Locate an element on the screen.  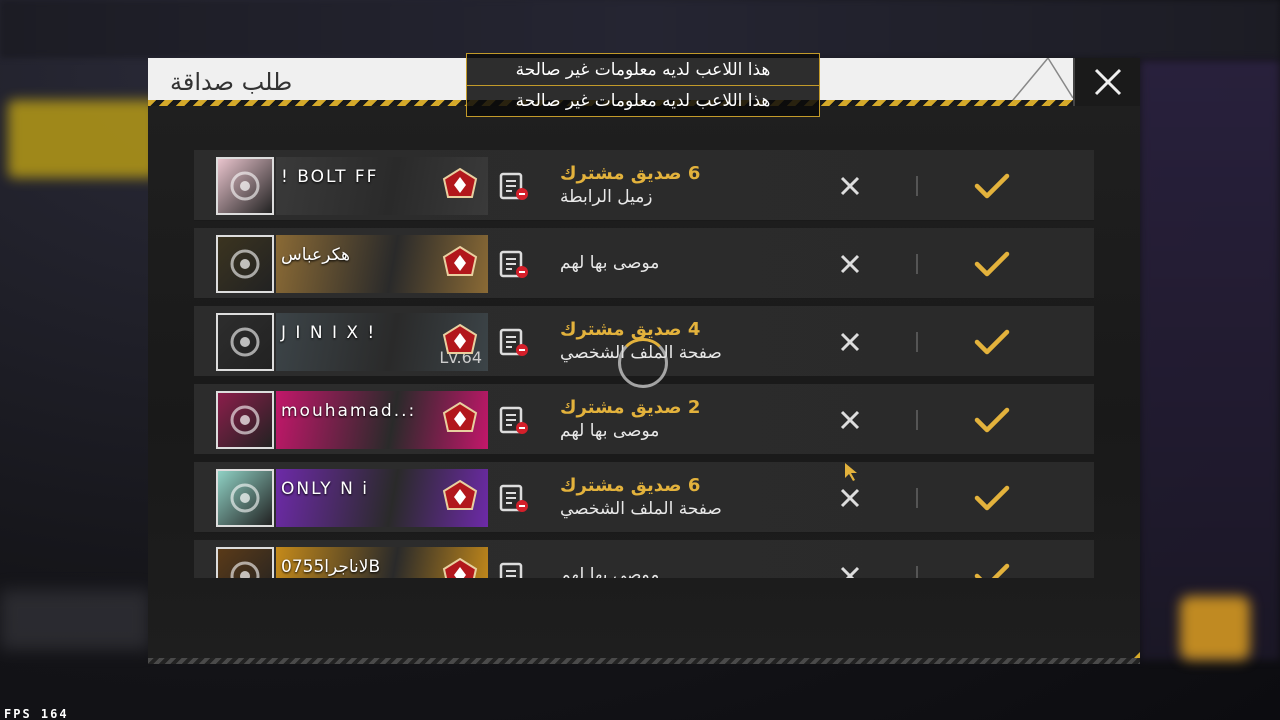
close-button is located at coordinates (1106, 82).